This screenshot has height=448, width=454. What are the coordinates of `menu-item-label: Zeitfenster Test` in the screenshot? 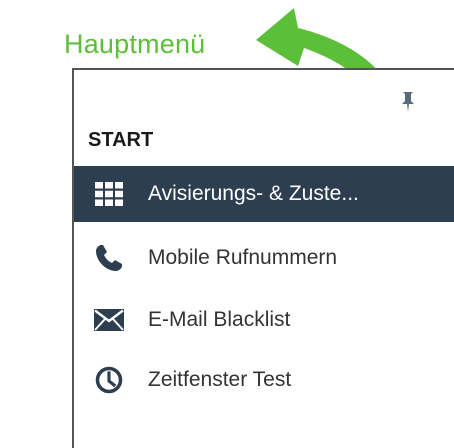 It's located at (220, 379).